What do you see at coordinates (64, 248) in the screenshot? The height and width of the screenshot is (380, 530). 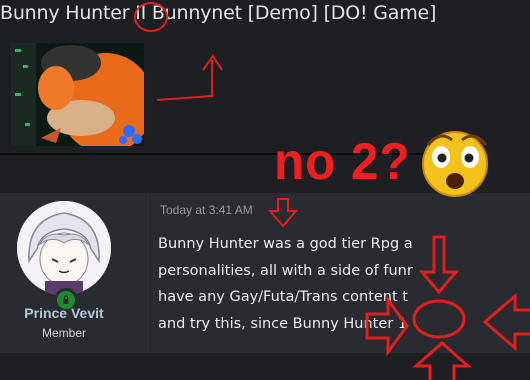 I see `avatar` at bounding box center [64, 248].